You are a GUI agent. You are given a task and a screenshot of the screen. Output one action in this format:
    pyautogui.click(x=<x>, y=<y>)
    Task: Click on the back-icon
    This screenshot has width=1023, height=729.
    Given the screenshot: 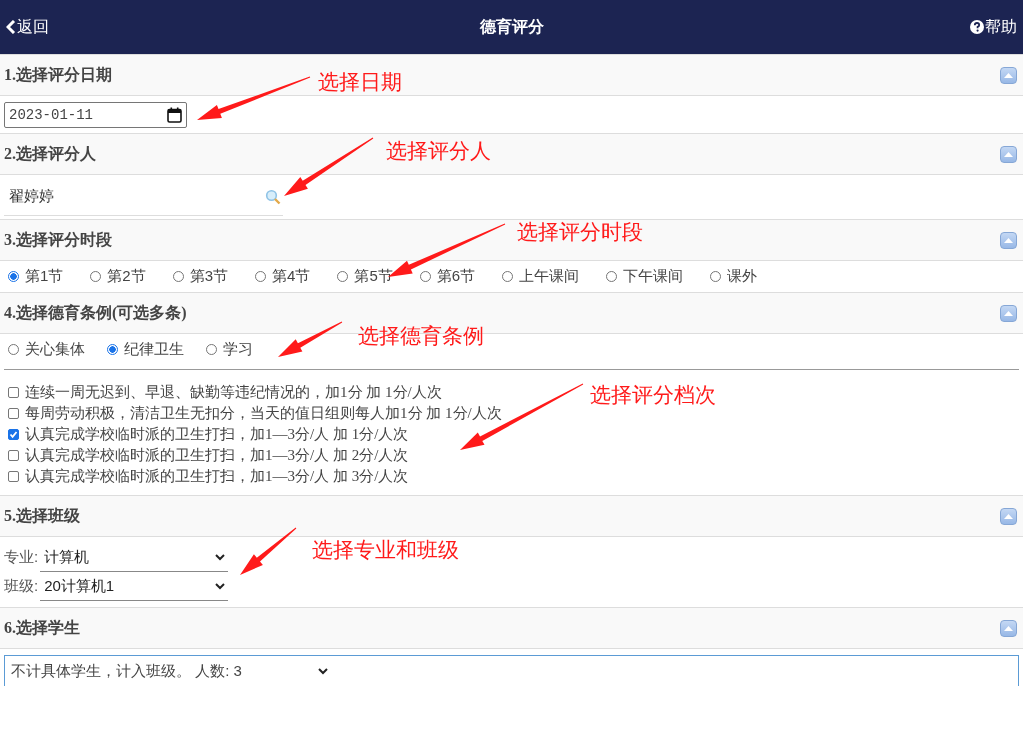 What is the action you would take?
    pyautogui.click(x=11, y=27)
    